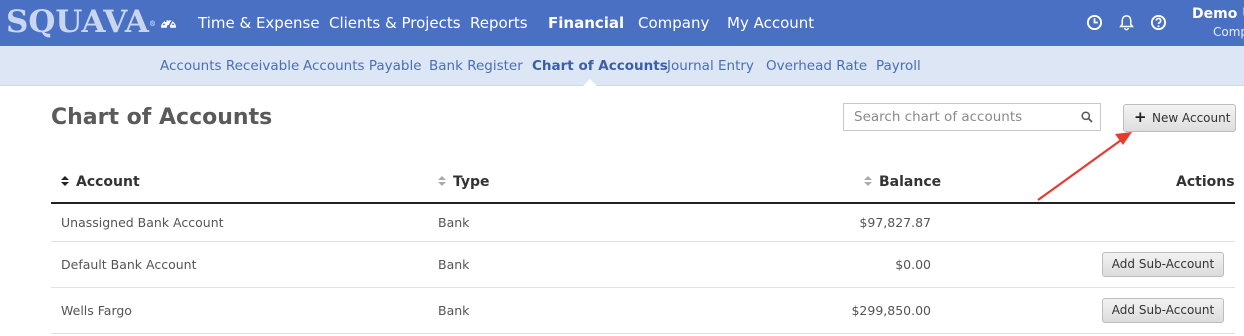 The image size is (1244, 336). I want to click on subnav-accounts-payable: Accounts Payable, so click(362, 65).